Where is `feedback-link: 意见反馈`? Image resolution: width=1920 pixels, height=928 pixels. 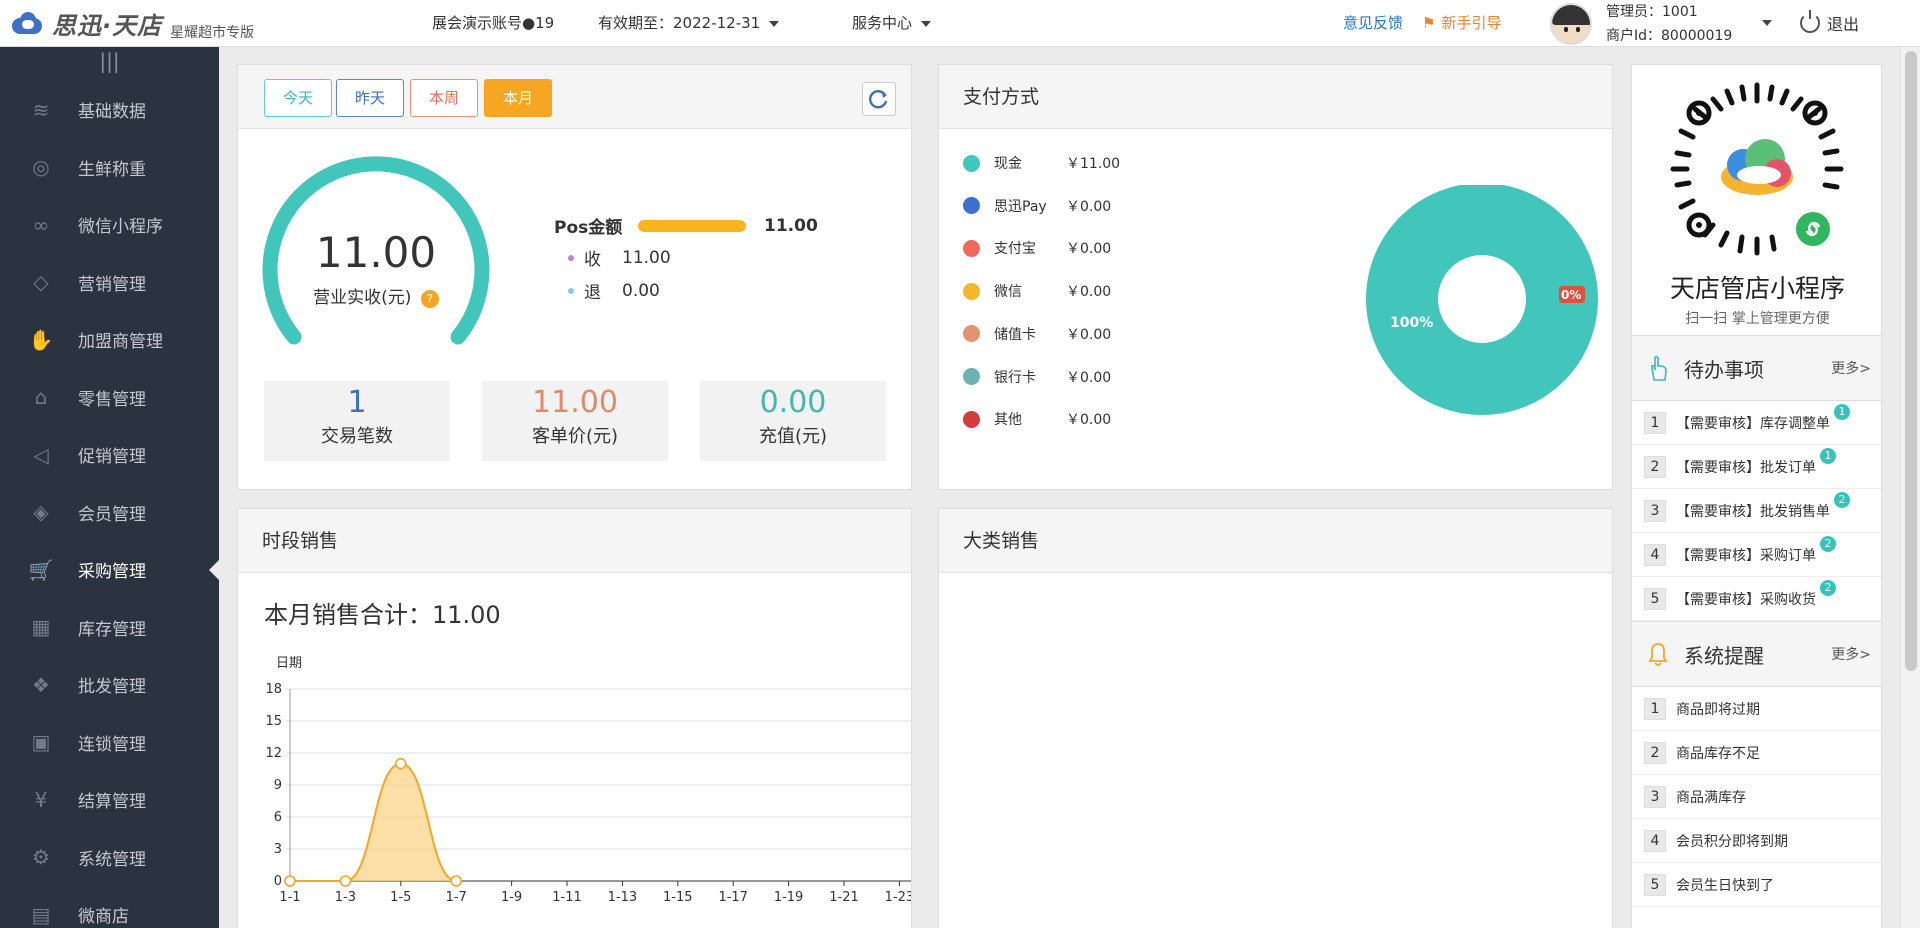 feedback-link: 意见反馈 is located at coordinates (1373, 22).